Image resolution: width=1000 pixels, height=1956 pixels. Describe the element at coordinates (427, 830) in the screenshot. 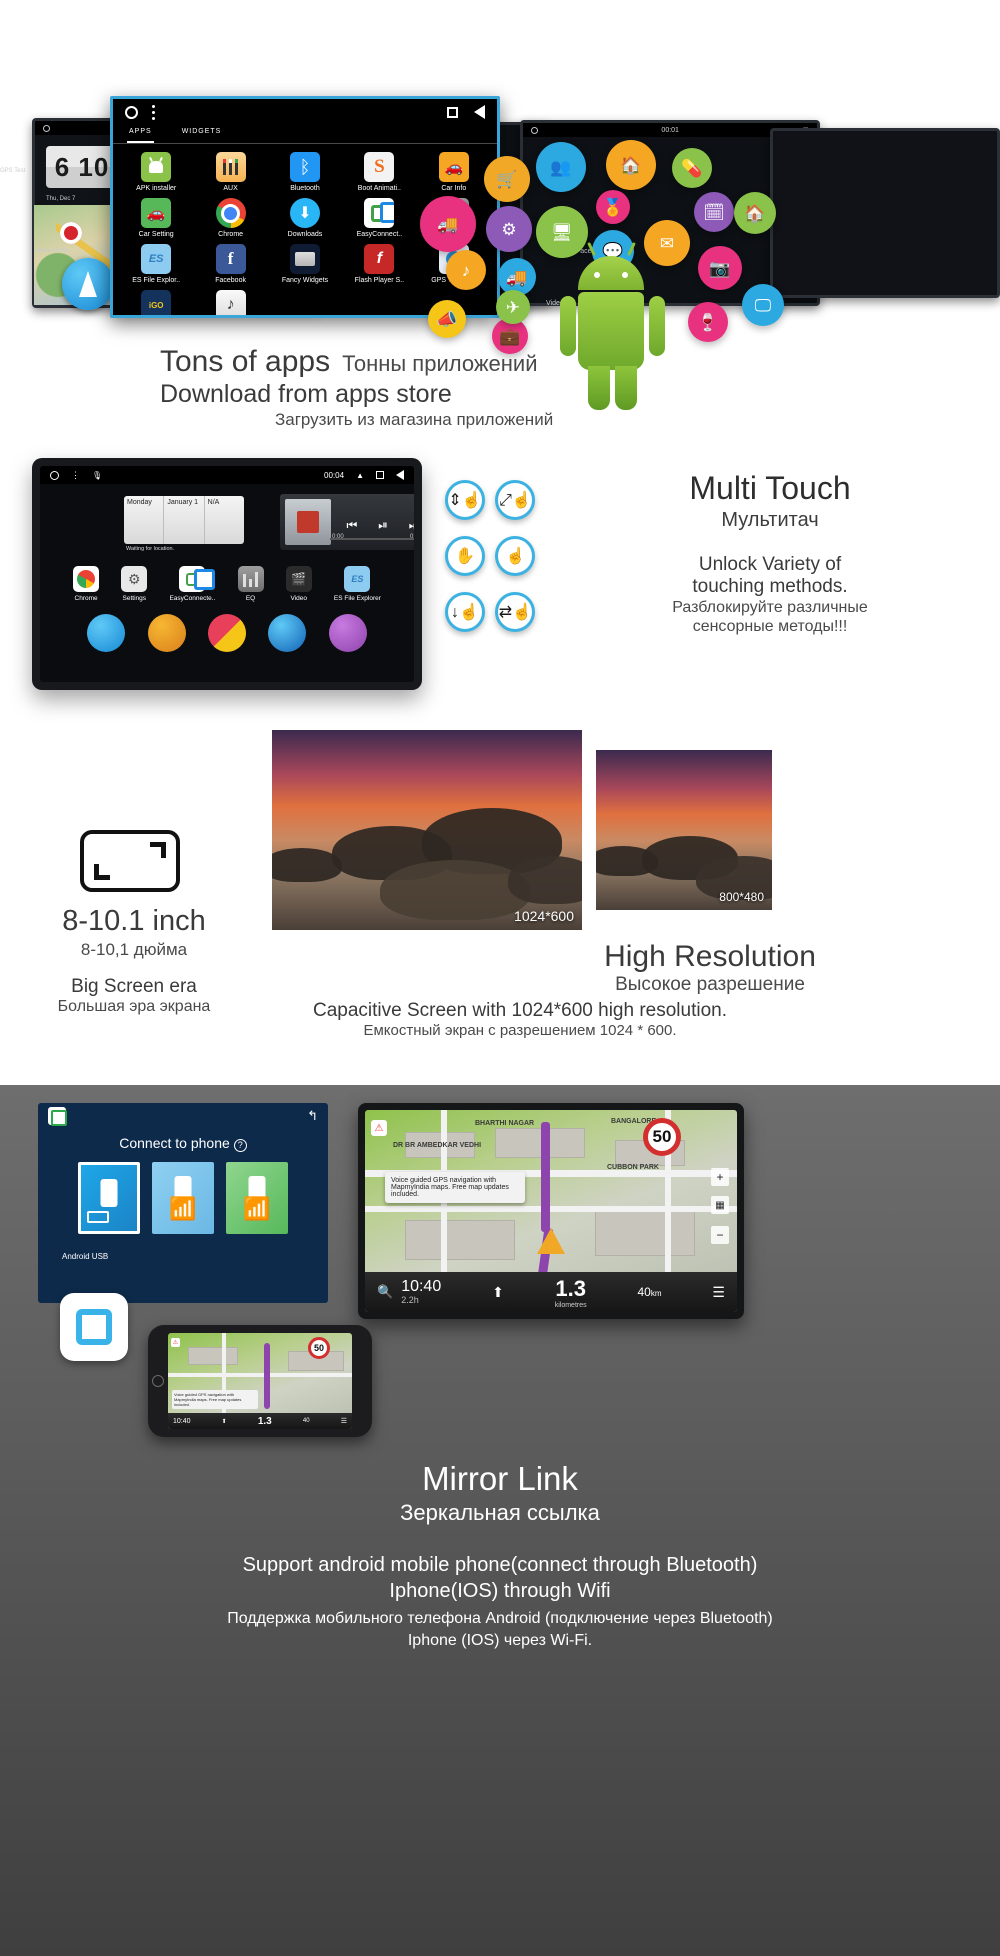

I see `photo-1024x600: 1024*600` at that location.